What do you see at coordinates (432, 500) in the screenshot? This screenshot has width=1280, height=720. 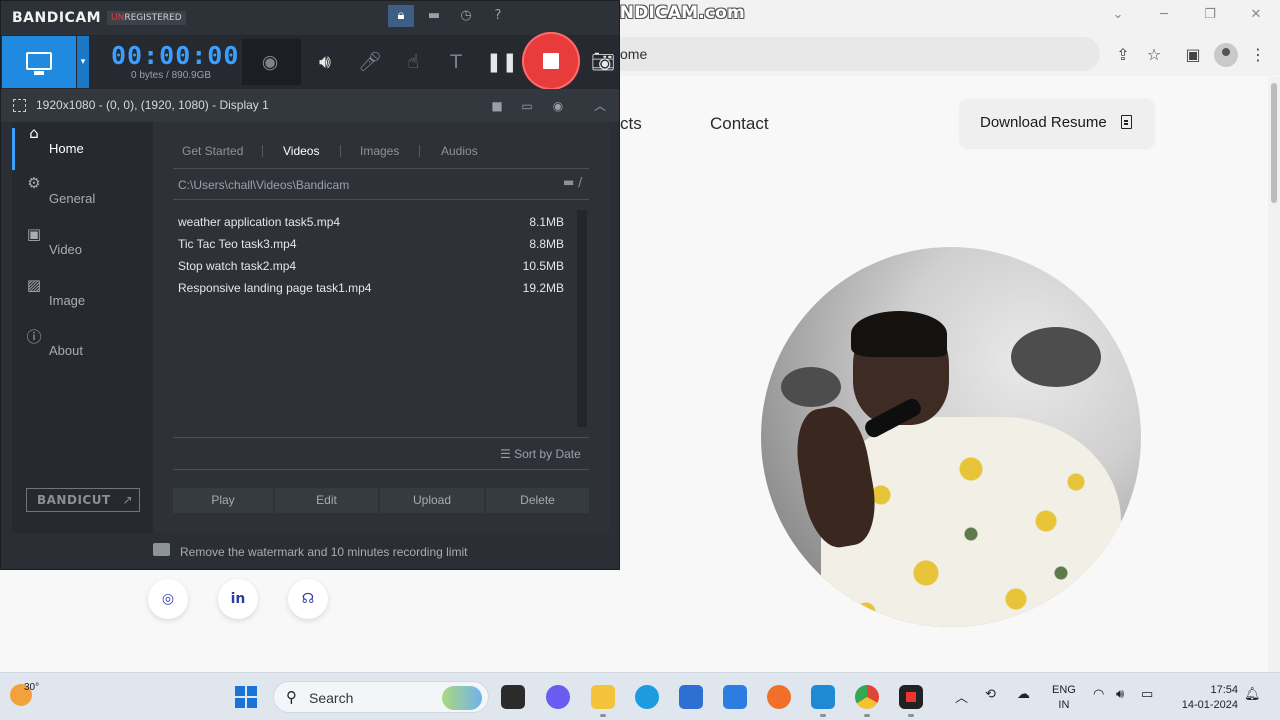 I see `upload-button: Upload` at bounding box center [432, 500].